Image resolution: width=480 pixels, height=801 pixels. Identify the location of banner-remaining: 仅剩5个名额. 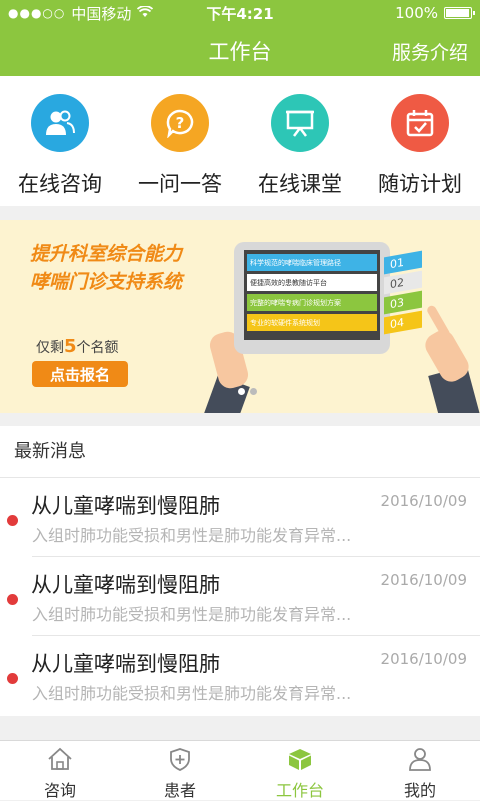
(77, 346).